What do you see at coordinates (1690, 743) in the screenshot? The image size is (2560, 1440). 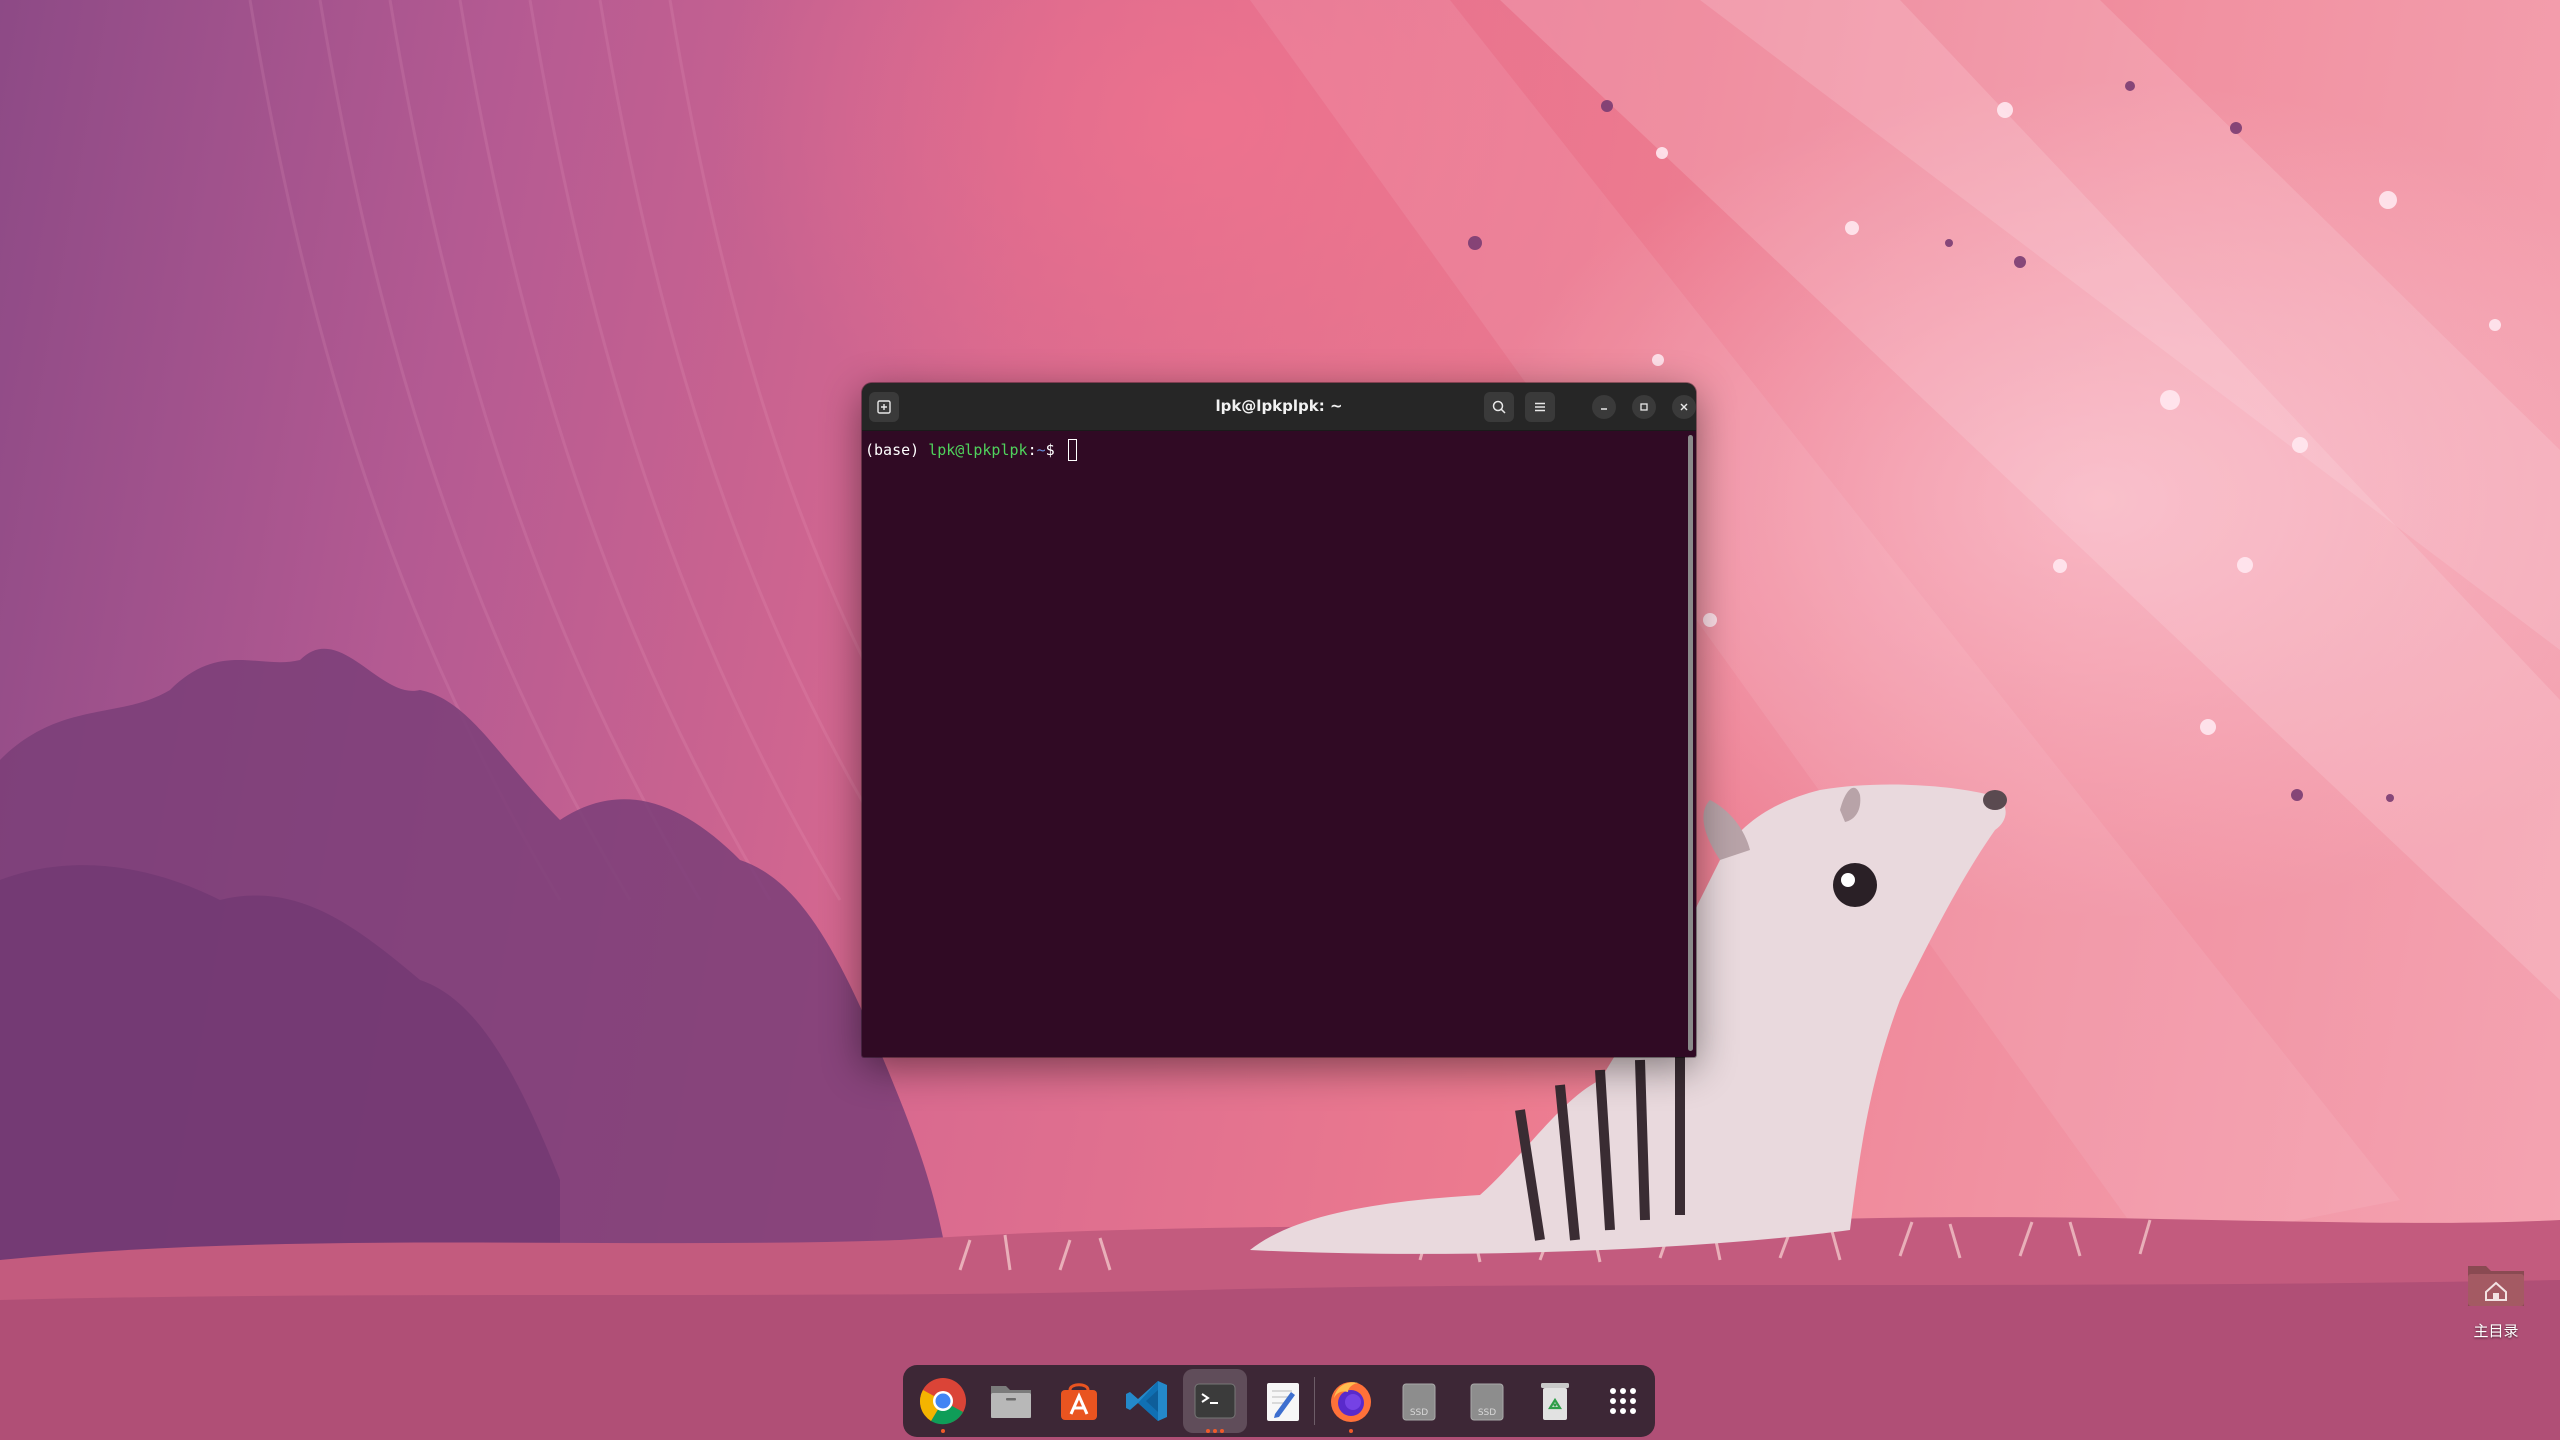 I see `scrollbar` at bounding box center [1690, 743].